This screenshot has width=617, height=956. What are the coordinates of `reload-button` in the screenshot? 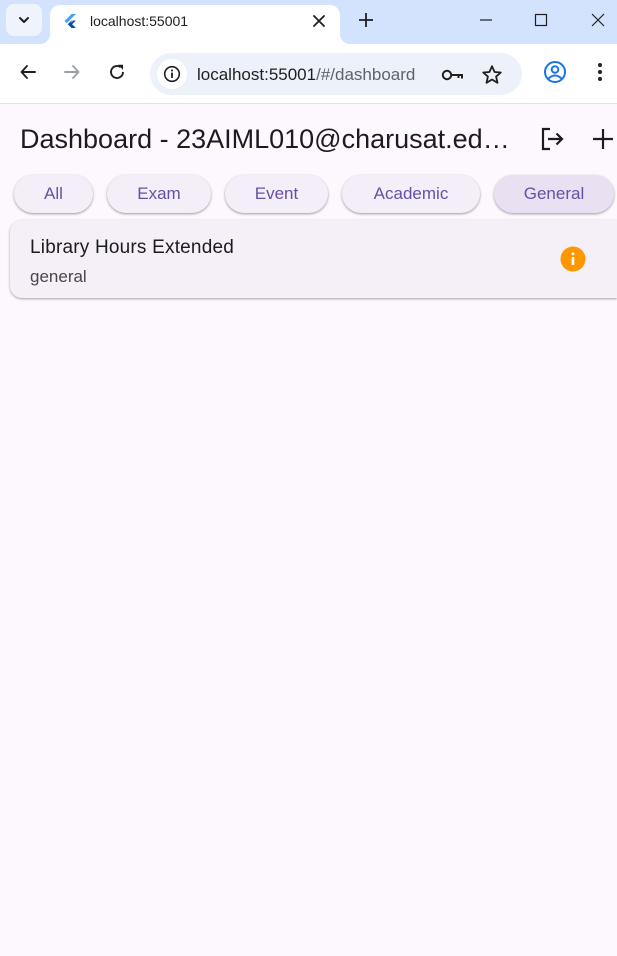 It's located at (117, 72).